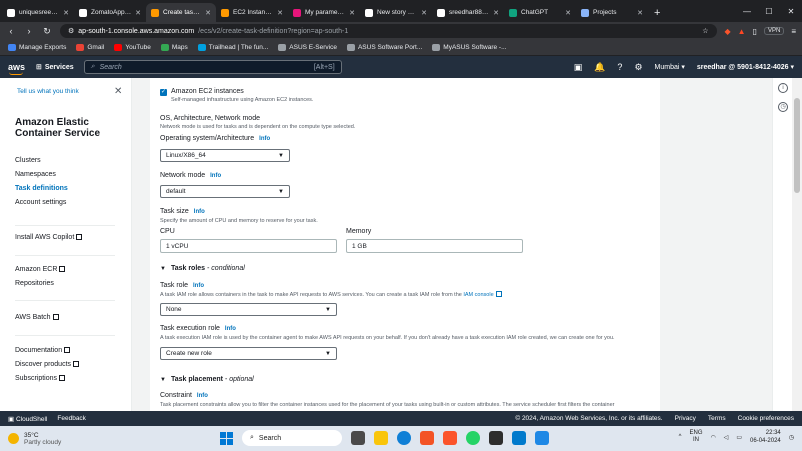  I want to click on task-size-info-link: Info, so click(199, 212).